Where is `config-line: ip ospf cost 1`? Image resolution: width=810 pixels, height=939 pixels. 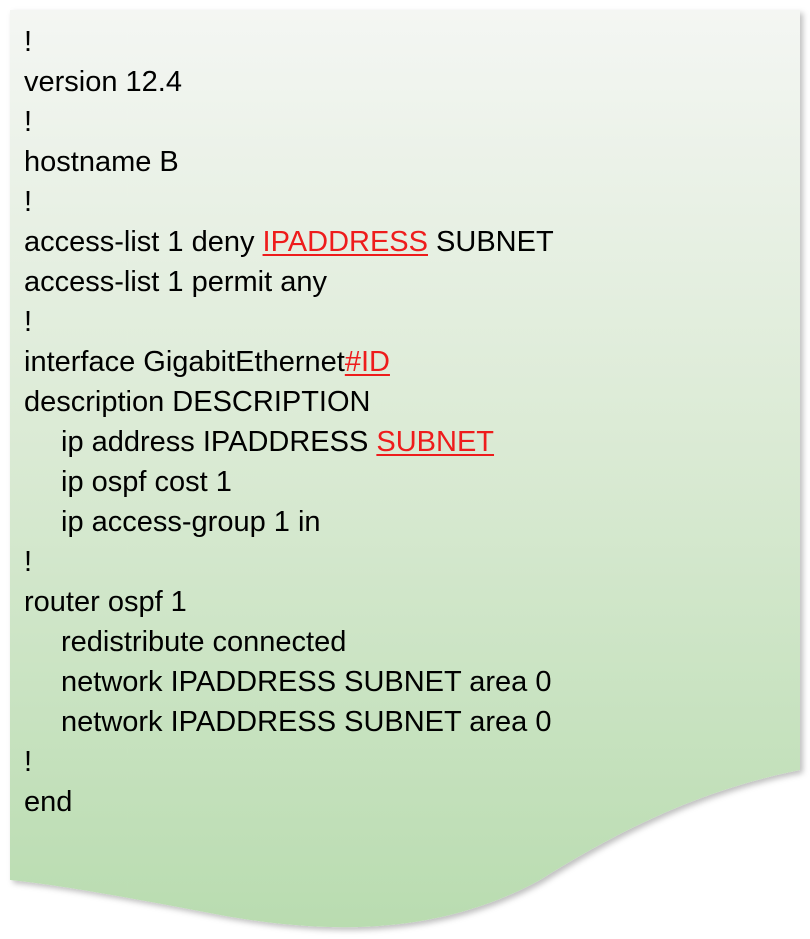
config-line: ip ospf cost 1 is located at coordinates (289, 482).